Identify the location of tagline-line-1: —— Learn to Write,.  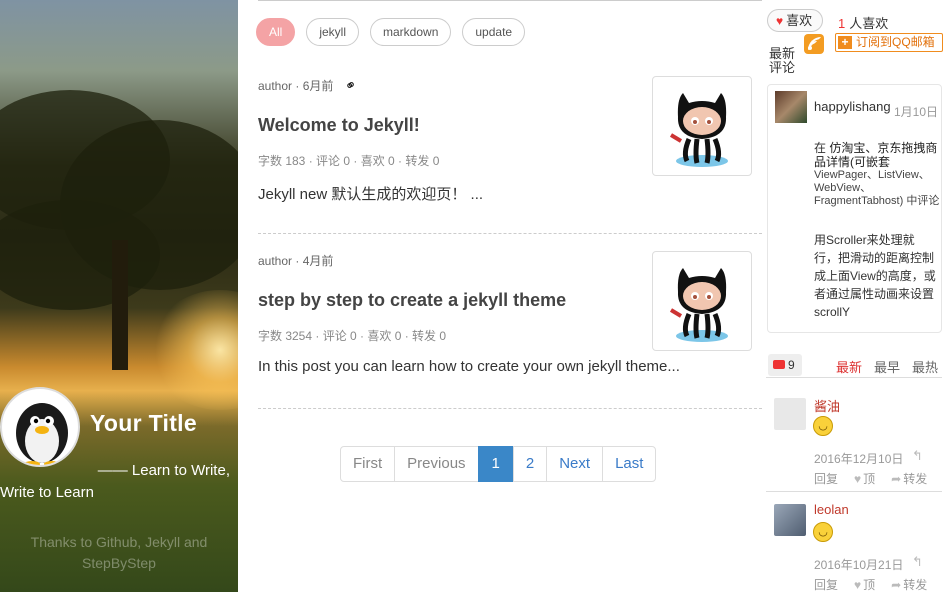
(163, 470).